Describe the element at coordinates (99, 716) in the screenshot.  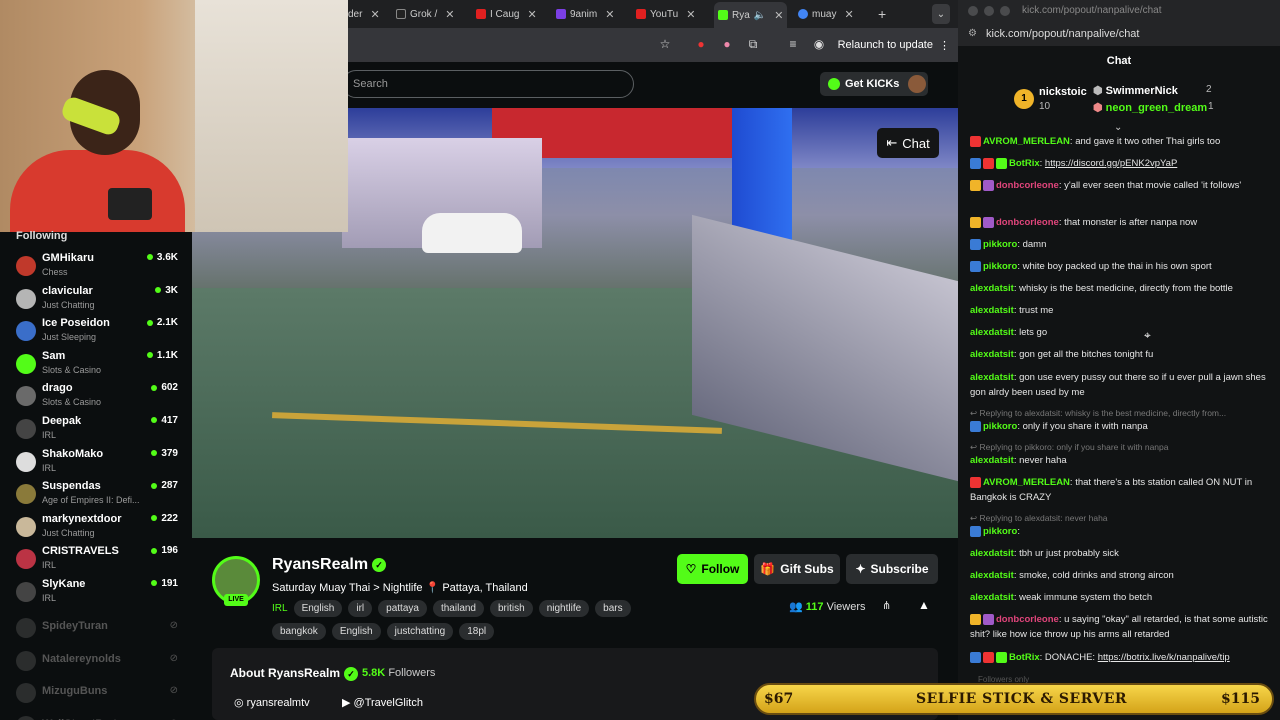
I see `sidebar-item-offline: WallStreetParty⊘` at that location.